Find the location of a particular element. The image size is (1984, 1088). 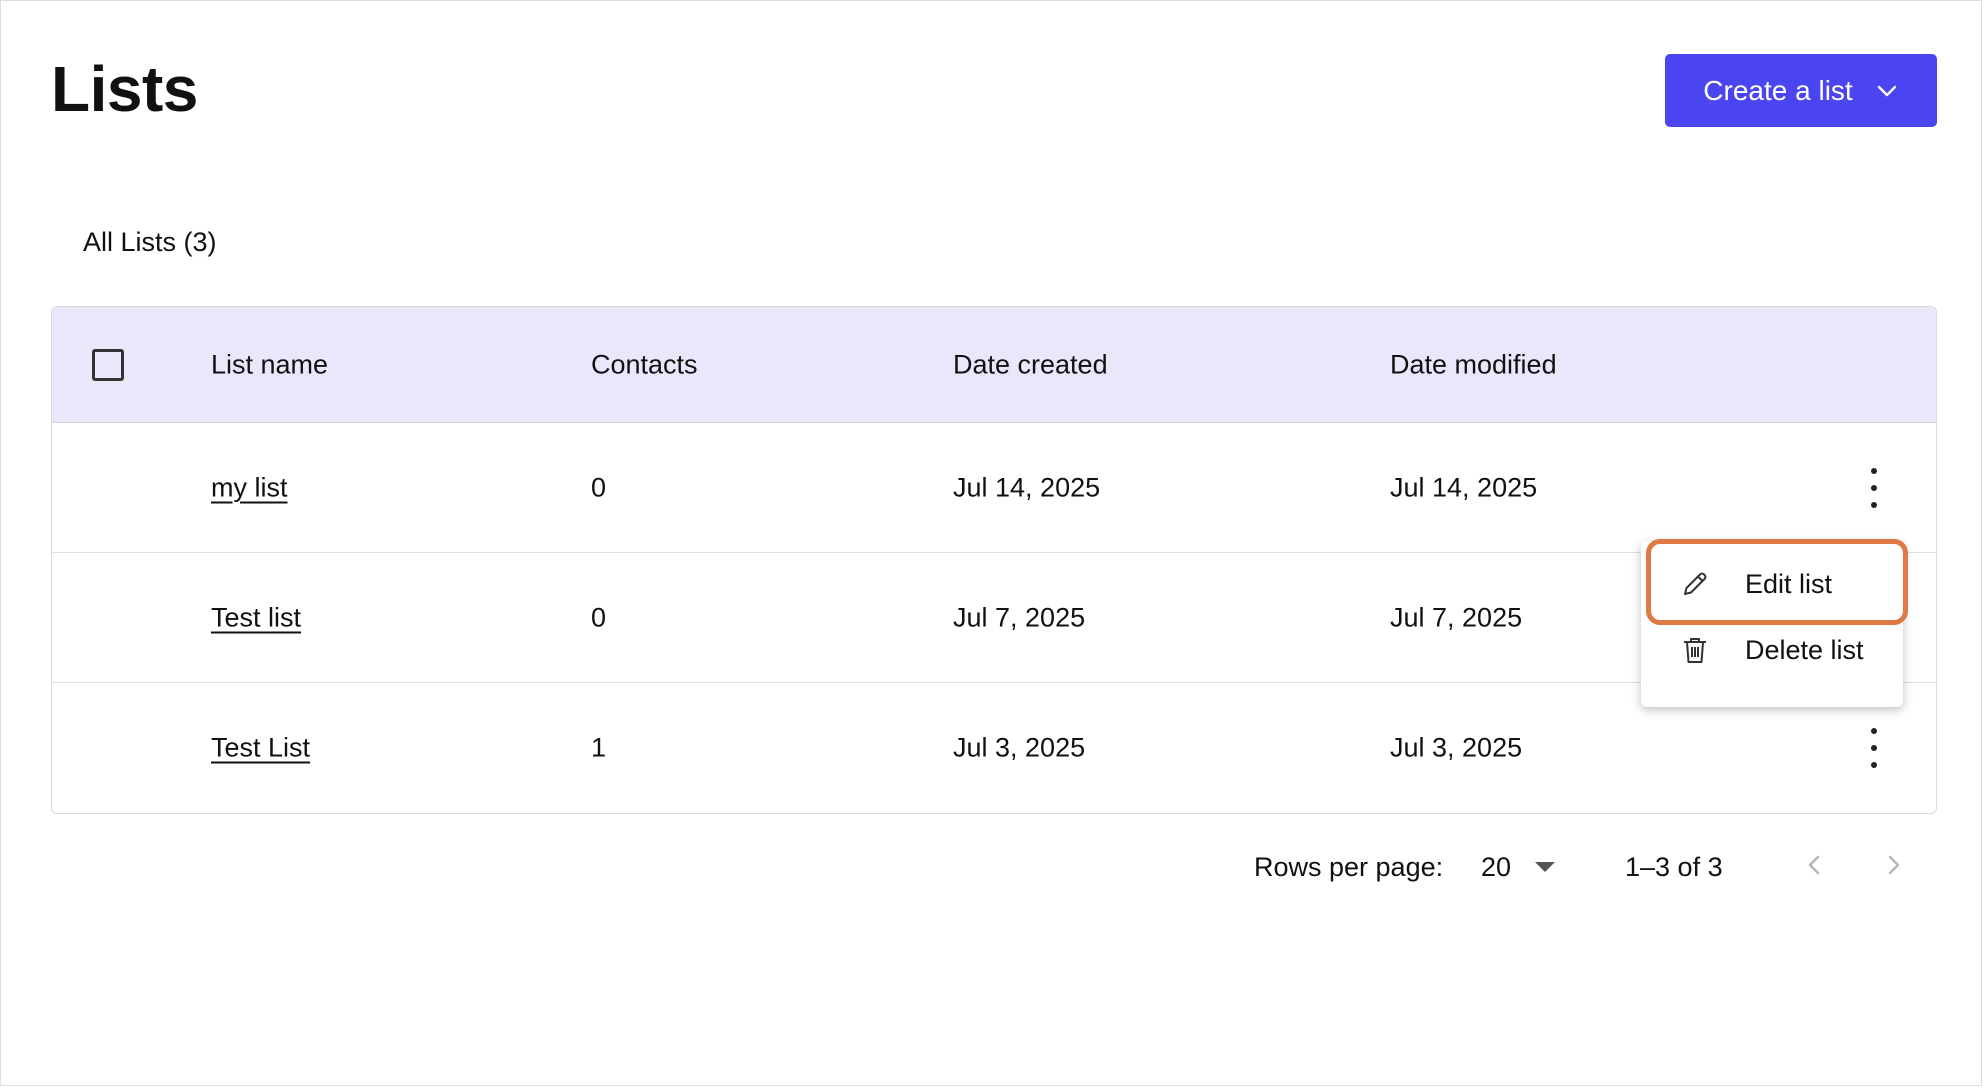

tab-all-lists: All Lists (3) is located at coordinates (150, 242).